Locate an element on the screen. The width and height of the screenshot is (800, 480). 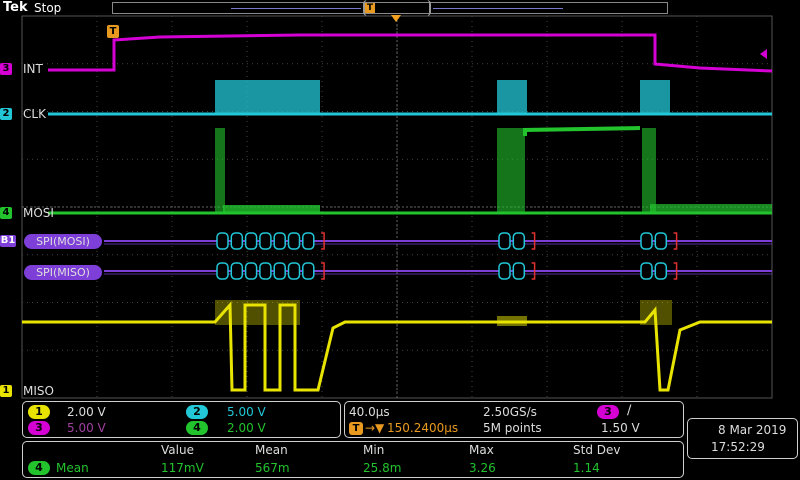
trigger-position: 150.2400µs is located at coordinates (423, 428).